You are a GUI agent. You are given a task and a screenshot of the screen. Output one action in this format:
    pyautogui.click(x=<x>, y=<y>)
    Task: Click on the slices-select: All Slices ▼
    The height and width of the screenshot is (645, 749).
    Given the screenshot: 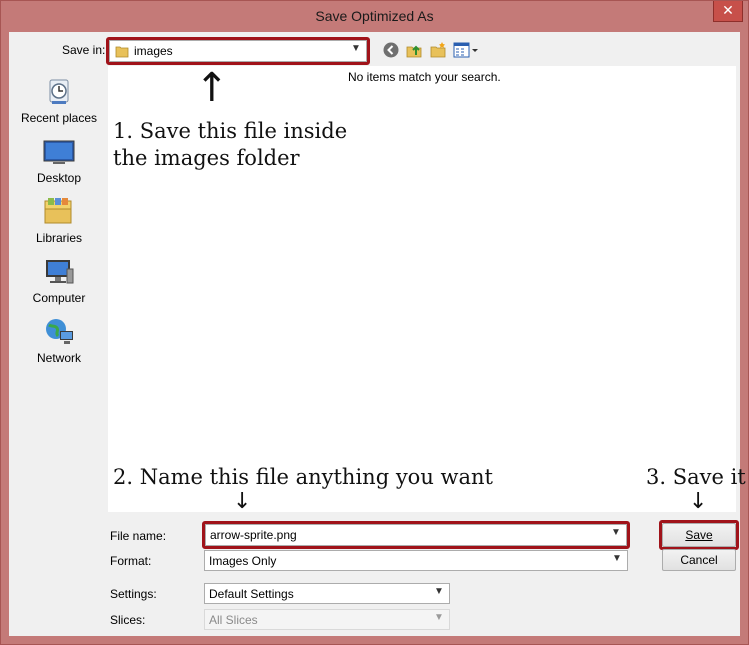 What is the action you would take?
    pyautogui.click(x=327, y=619)
    